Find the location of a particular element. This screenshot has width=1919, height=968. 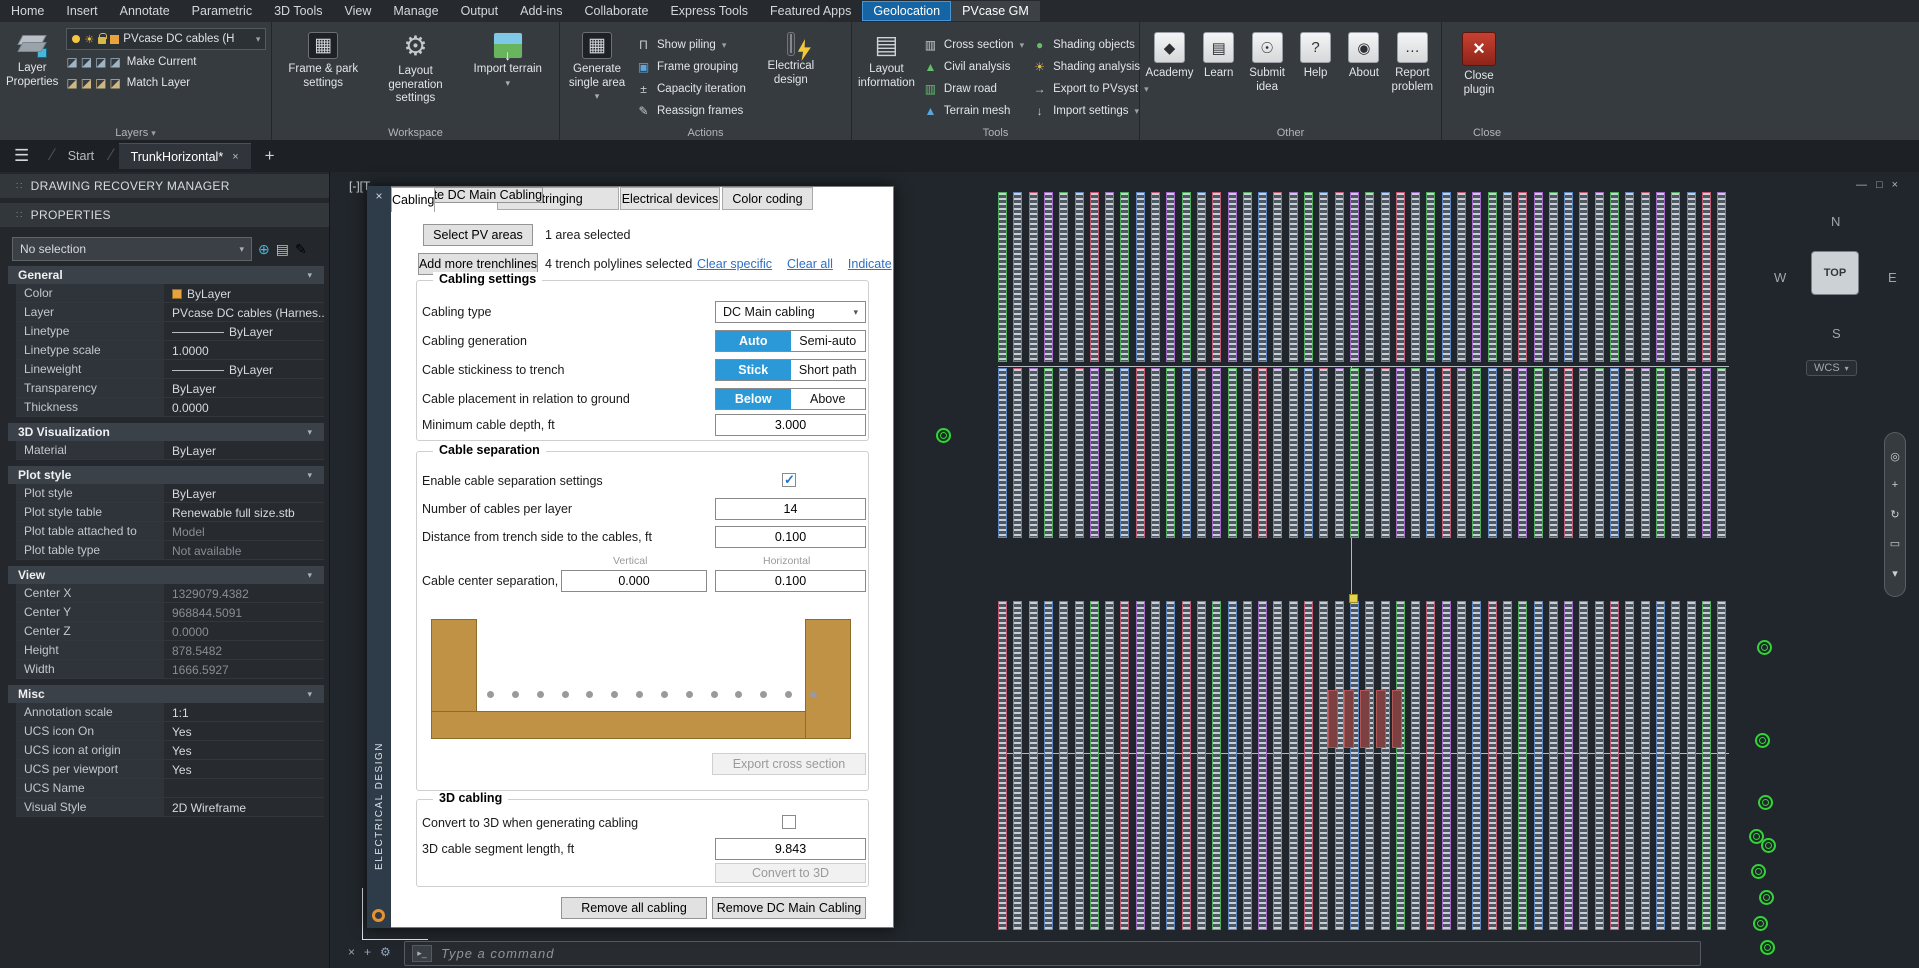

property-row: Annotation scale 1:1 is located at coordinates (170, 712).